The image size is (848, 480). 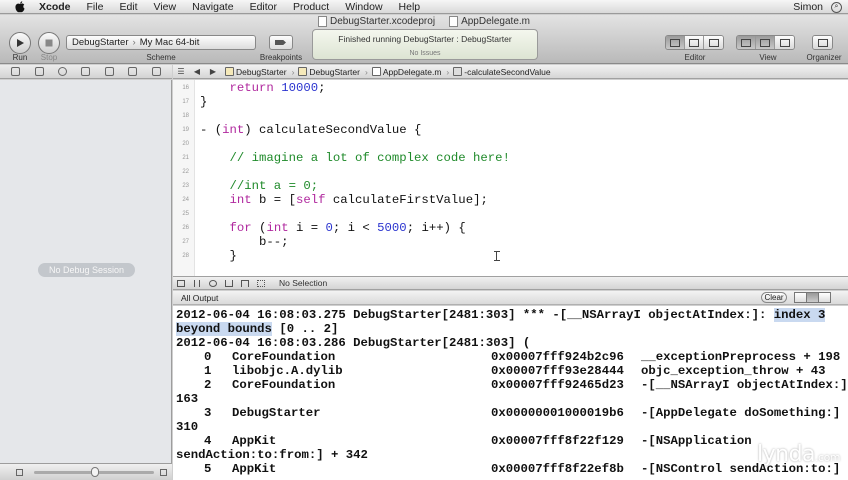 I want to click on view-label: View, so click(x=768, y=57).